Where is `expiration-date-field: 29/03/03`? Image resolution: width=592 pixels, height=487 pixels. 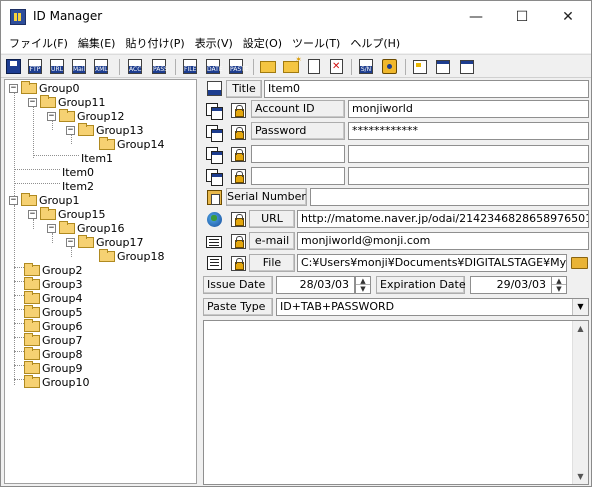 expiration-date-field: 29/03/03 is located at coordinates (511, 285).